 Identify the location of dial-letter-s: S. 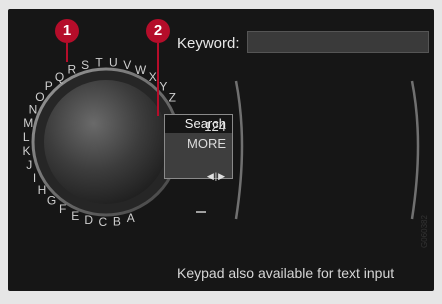
(85, 65).